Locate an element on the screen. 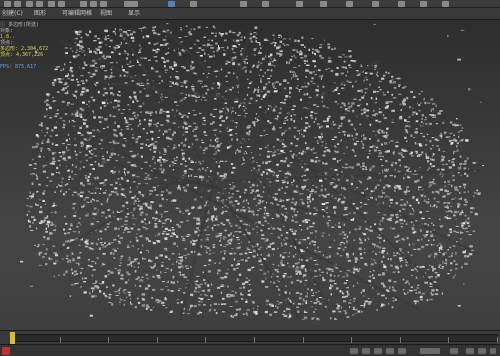 The height and width of the screenshot is (356, 500). curve-editor-icon is located at coordinates (323, 4).